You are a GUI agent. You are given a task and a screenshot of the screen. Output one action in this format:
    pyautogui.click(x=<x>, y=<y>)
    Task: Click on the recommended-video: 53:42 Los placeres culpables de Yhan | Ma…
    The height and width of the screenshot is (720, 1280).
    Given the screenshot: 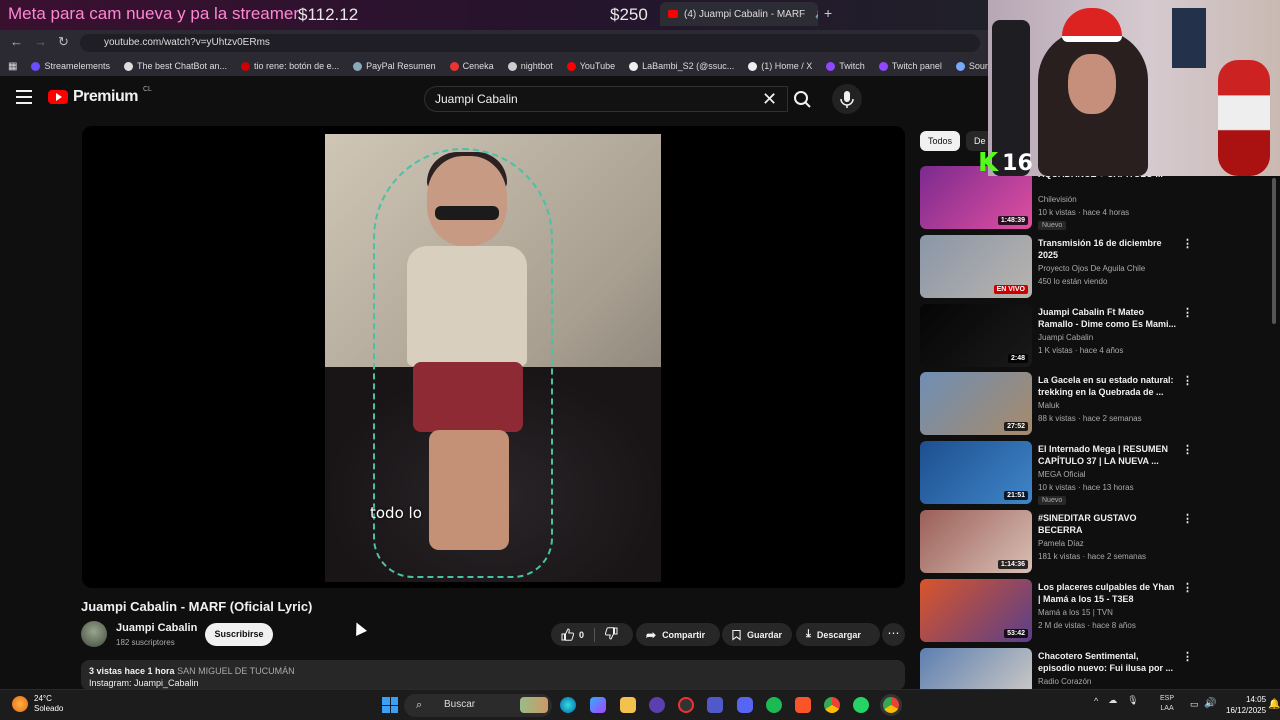 What is the action you would take?
    pyautogui.click(x=1060, y=611)
    